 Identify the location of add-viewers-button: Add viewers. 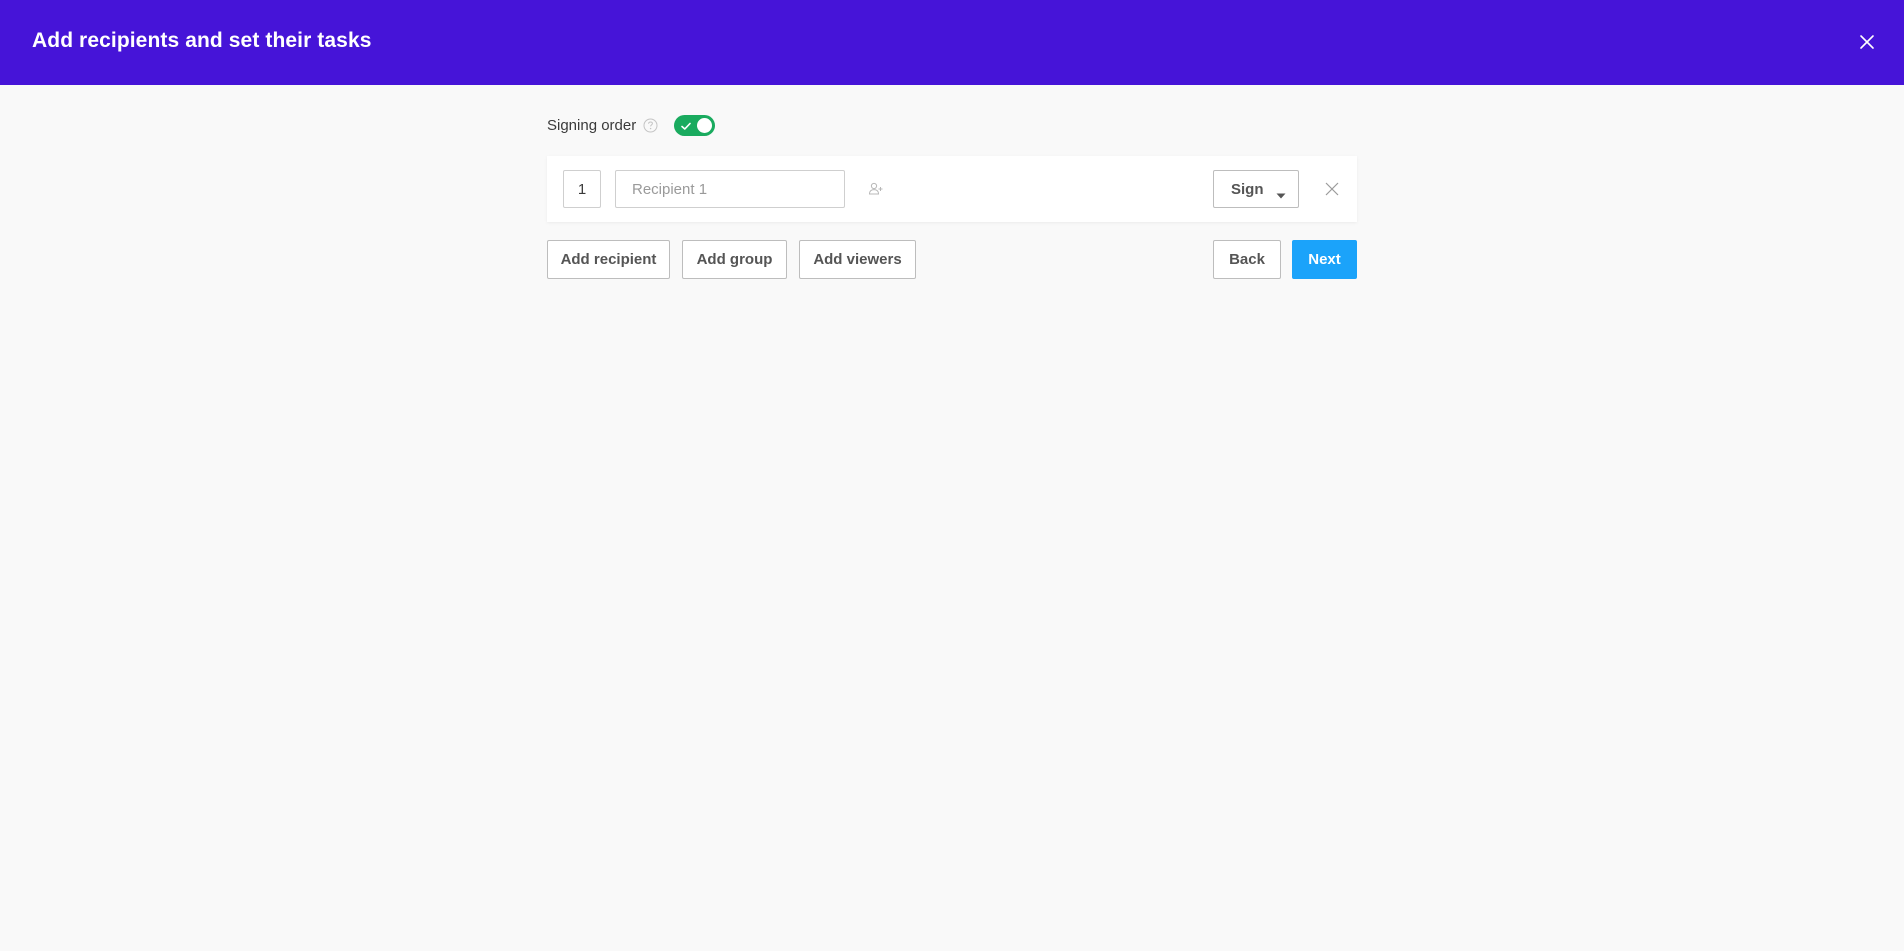
(857, 259).